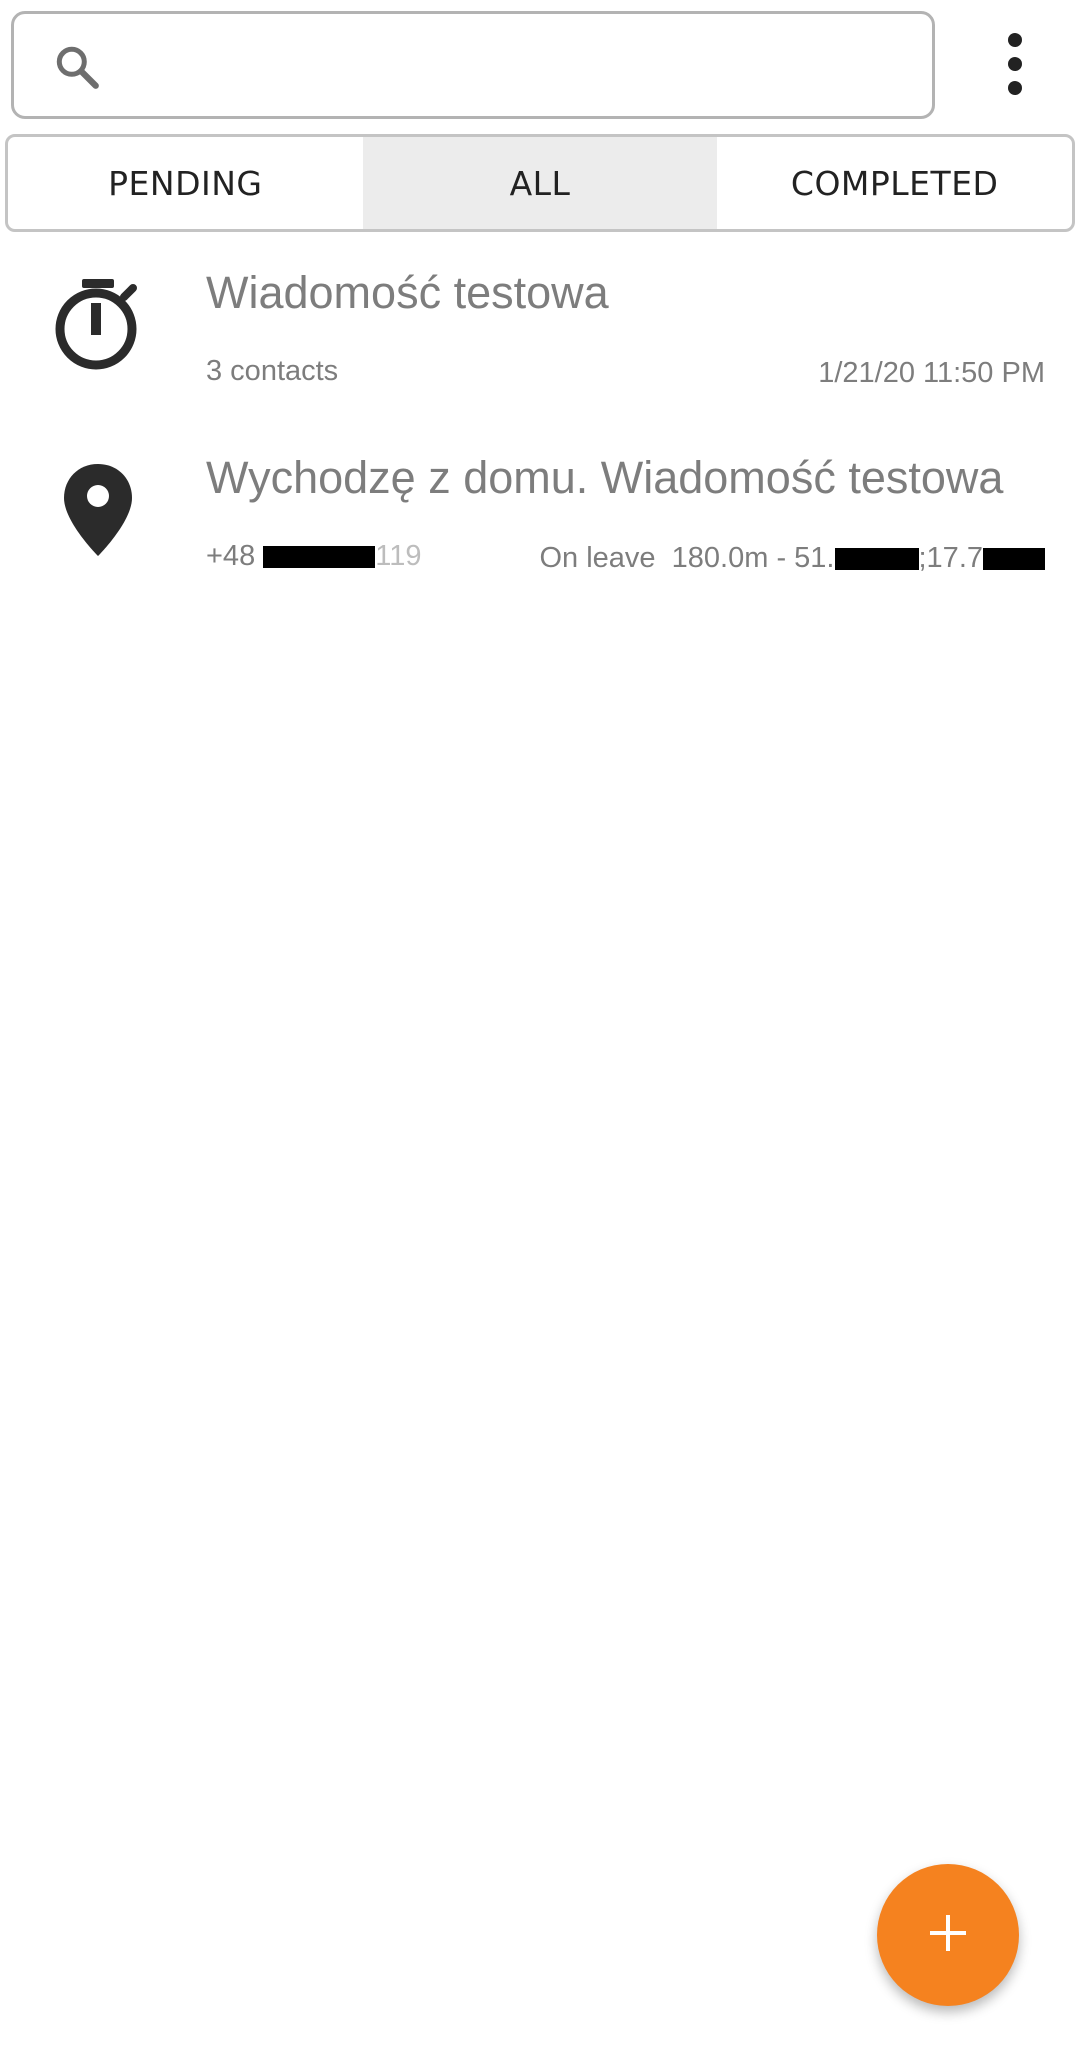  I want to click on tab-all: ALL, so click(540, 183).